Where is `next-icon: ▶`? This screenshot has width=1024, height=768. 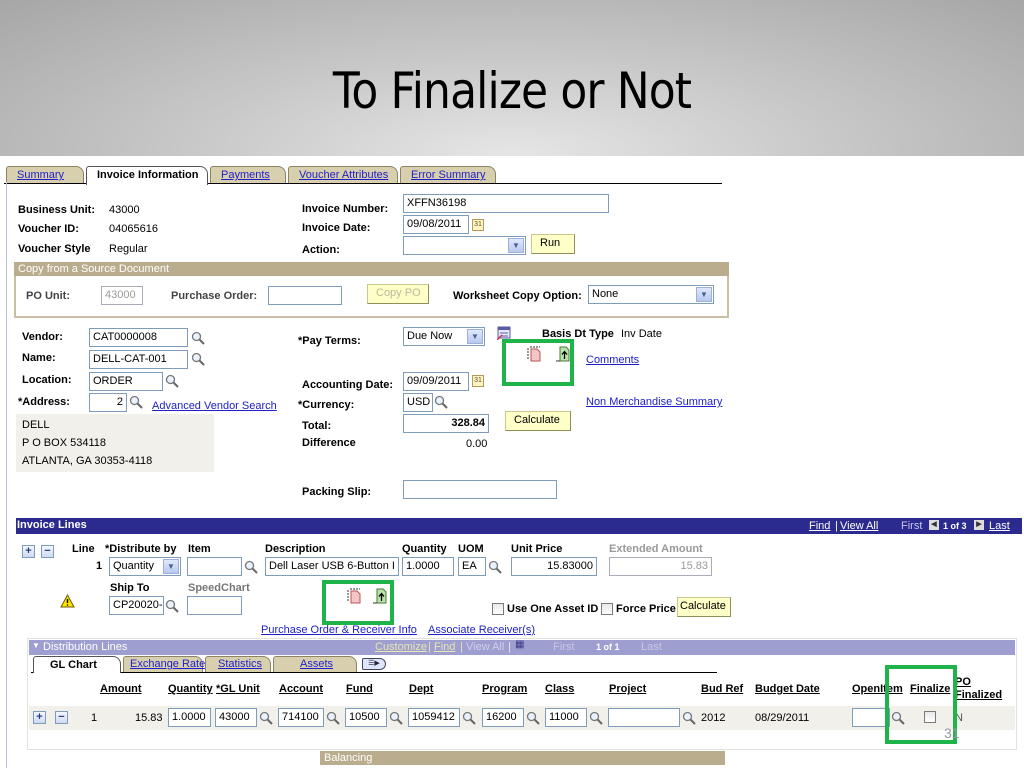
next-icon: ▶ is located at coordinates (979, 525).